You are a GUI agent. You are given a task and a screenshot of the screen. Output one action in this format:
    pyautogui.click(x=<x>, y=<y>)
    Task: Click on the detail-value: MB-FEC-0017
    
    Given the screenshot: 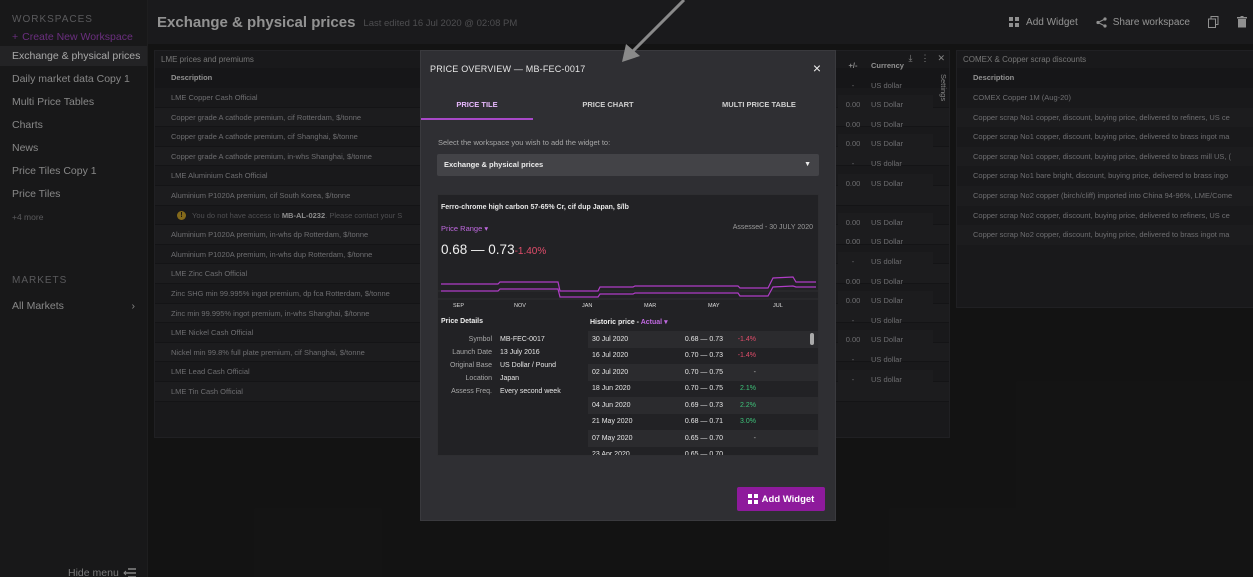 What is the action you would take?
    pyautogui.click(x=522, y=339)
    